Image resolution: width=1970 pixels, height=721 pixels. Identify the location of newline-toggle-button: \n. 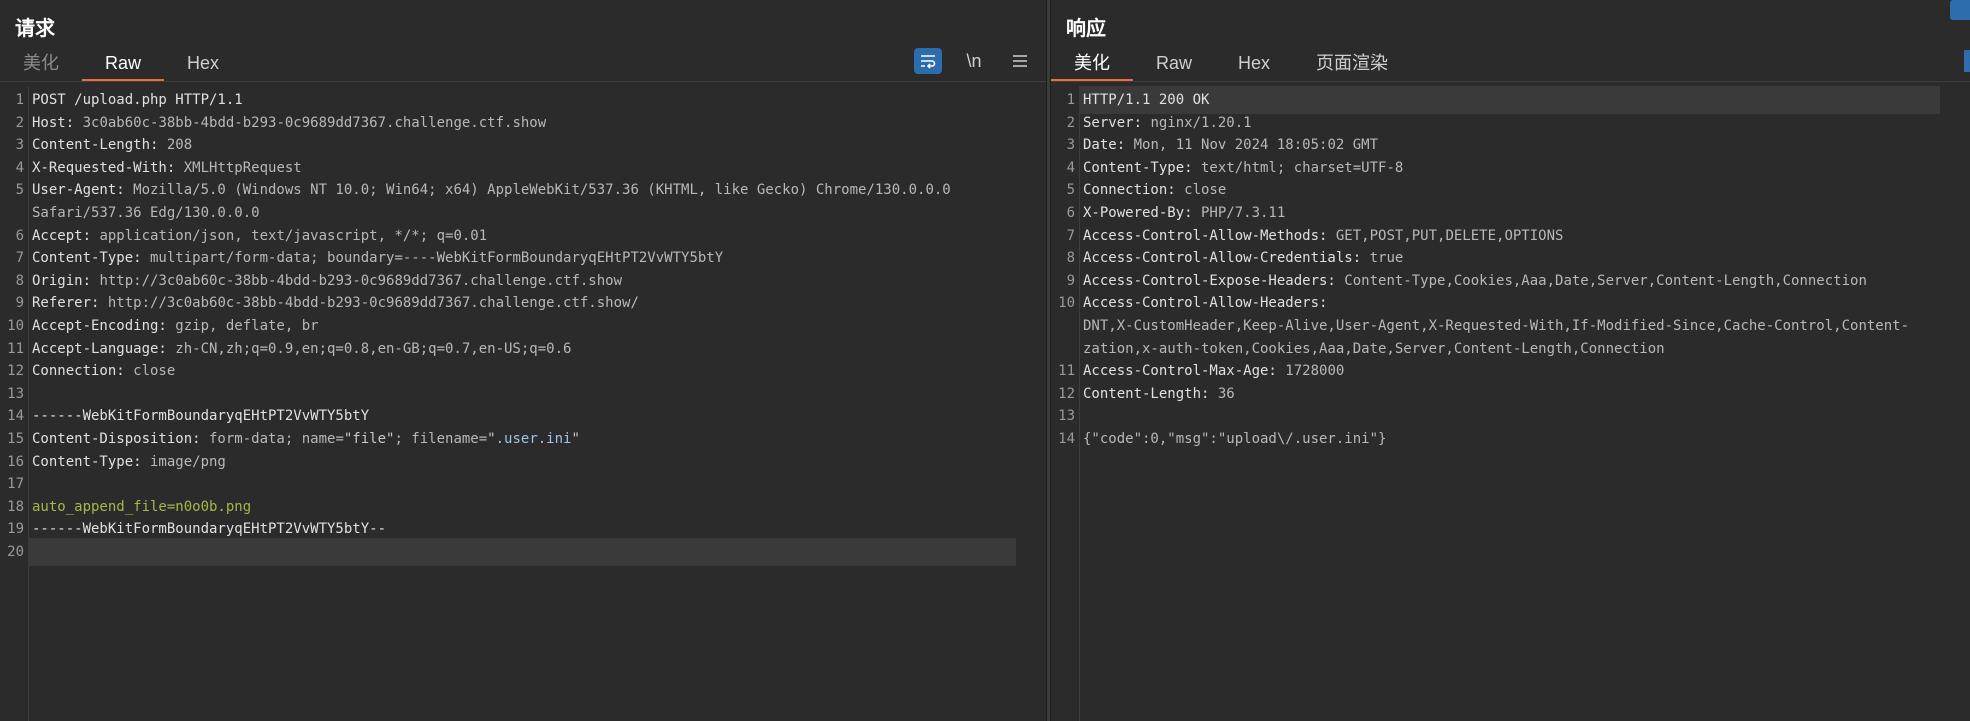
(974, 61).